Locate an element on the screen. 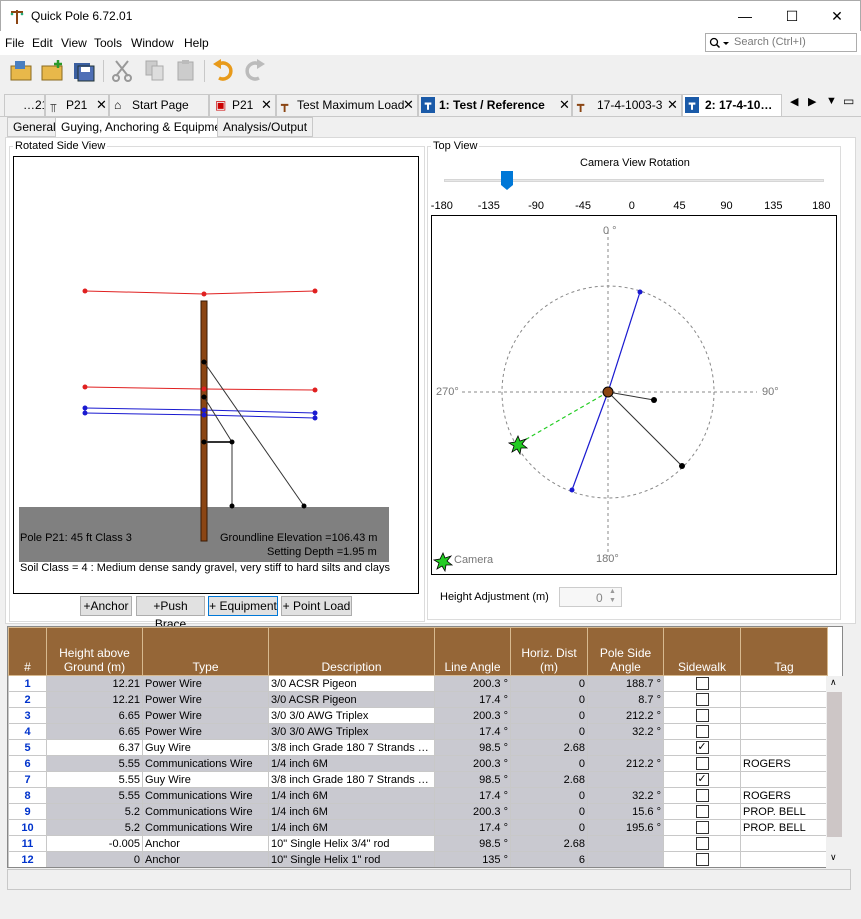  table-cell-desc: 3/0 ACSR Pigeon is located at coordinates (351, 683).